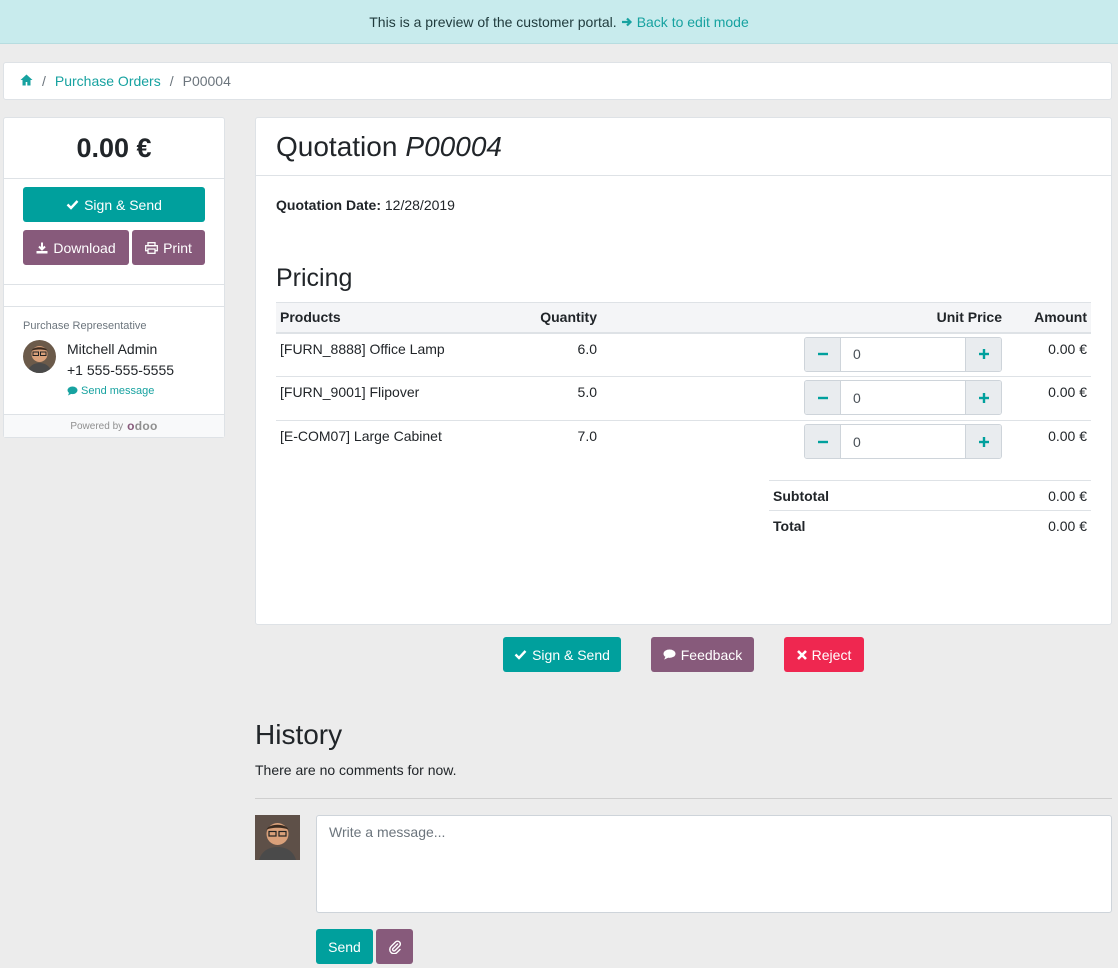 This screenshot has height=968, width=1118. I want to click on powered-by-footer: Powered by odoo, so click(114, 425).